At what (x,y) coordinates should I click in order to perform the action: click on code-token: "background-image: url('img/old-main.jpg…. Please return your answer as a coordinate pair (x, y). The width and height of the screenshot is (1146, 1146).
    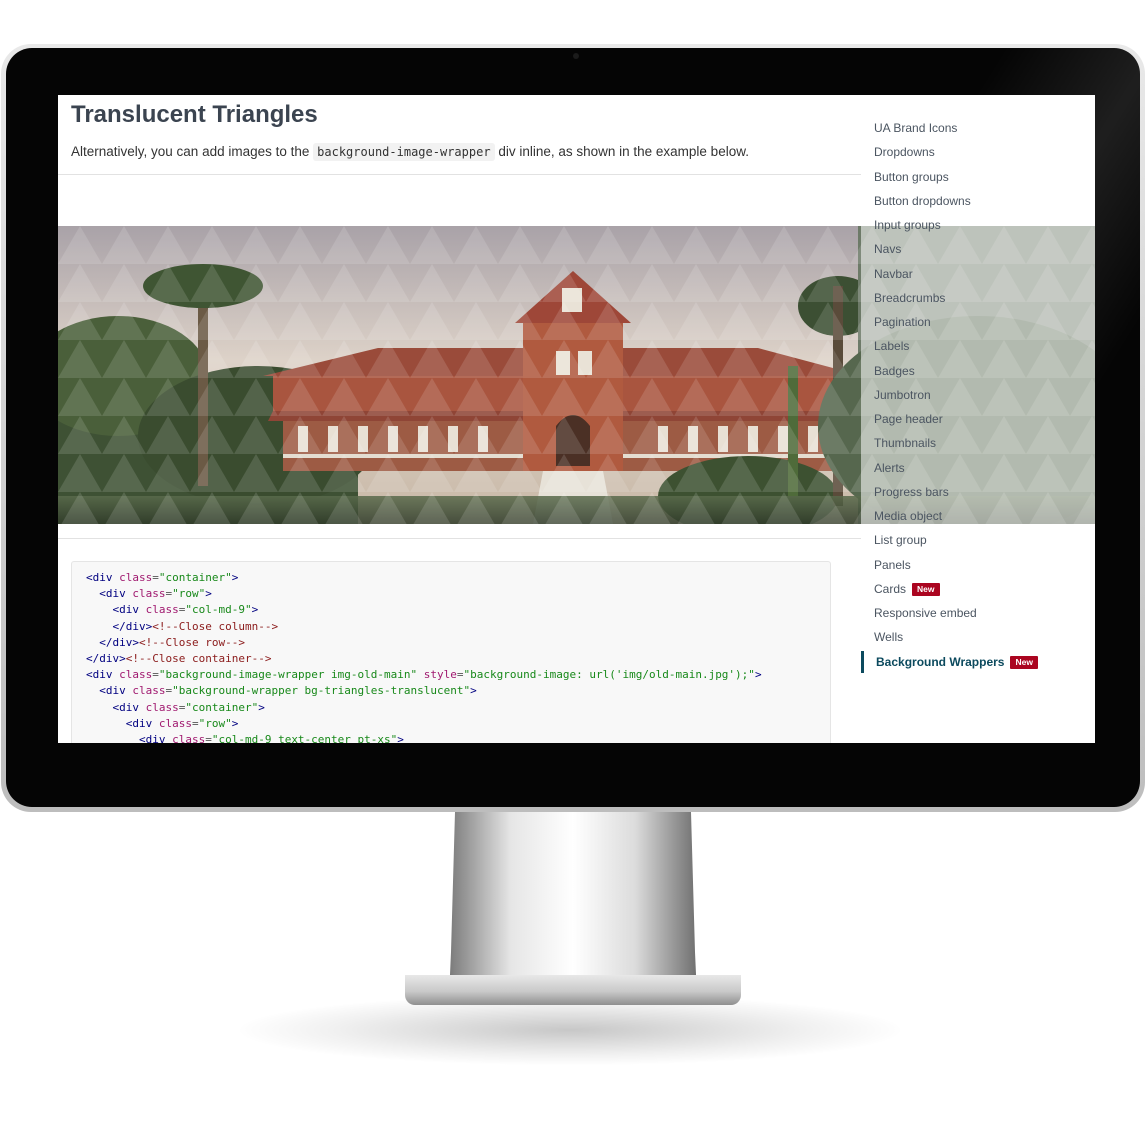
    Looking at the image, I should click on (609, 675).